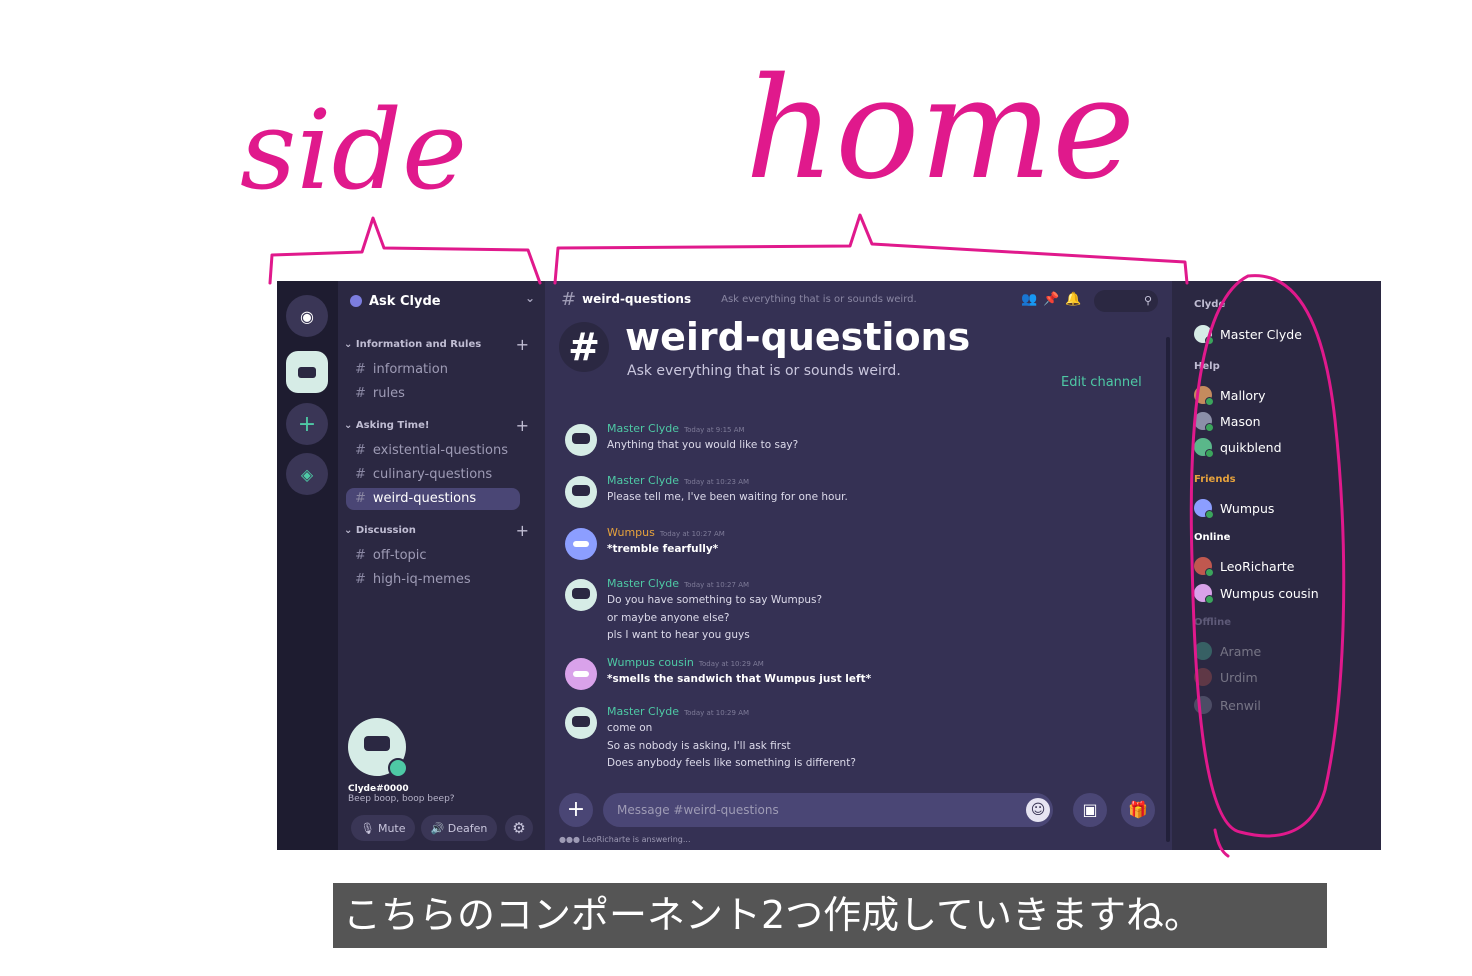 The width and height of the screenshot is (1472, 976). What do you see at coordinates (830, 915) in the screenshot?
I see `video-subtitle: こちらのコンポーネント2つ作成していきますね。` at bounding box center [830, 915].